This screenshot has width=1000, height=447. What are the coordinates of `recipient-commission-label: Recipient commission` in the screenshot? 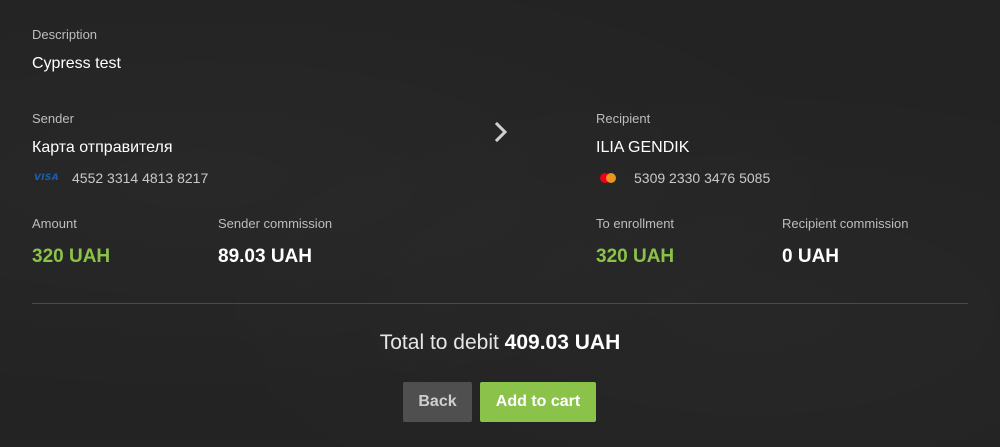 It's located at (845, 223).